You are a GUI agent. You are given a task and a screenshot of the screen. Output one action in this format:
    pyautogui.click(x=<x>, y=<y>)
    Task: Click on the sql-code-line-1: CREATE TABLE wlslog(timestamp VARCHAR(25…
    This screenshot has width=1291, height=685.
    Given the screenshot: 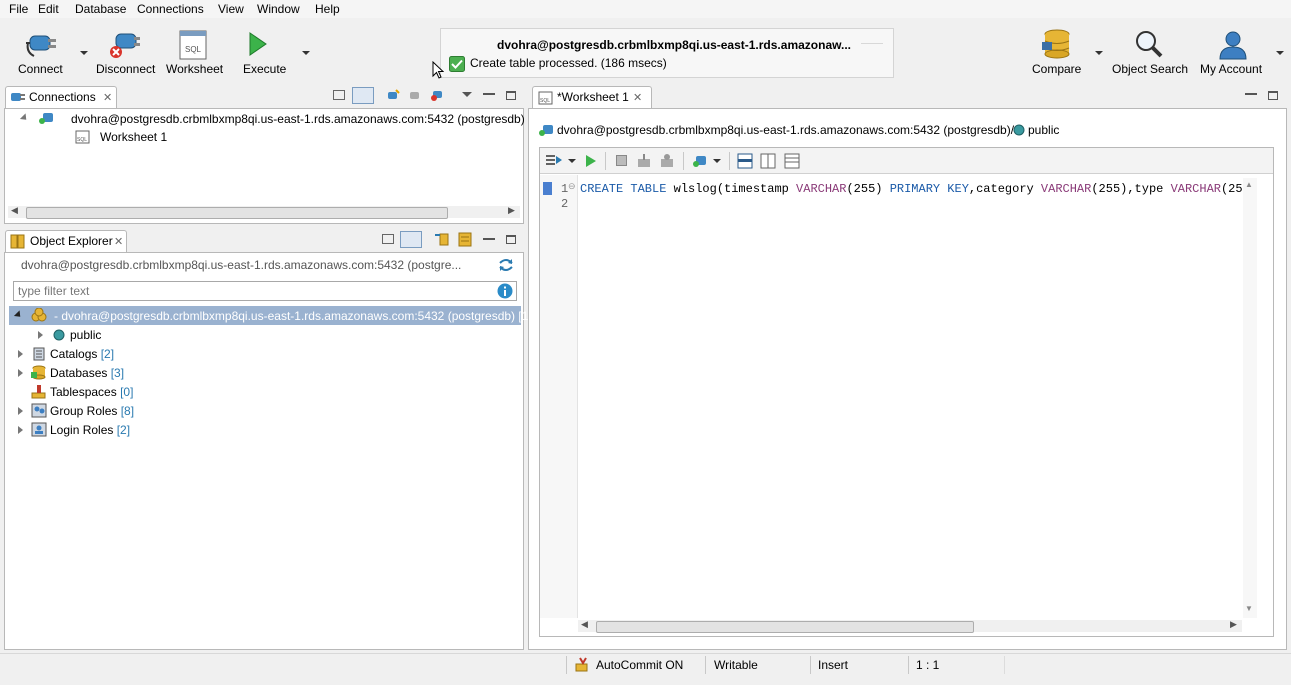 What is the action you would take?
    pyautogui.click(x=911, y=189)
    